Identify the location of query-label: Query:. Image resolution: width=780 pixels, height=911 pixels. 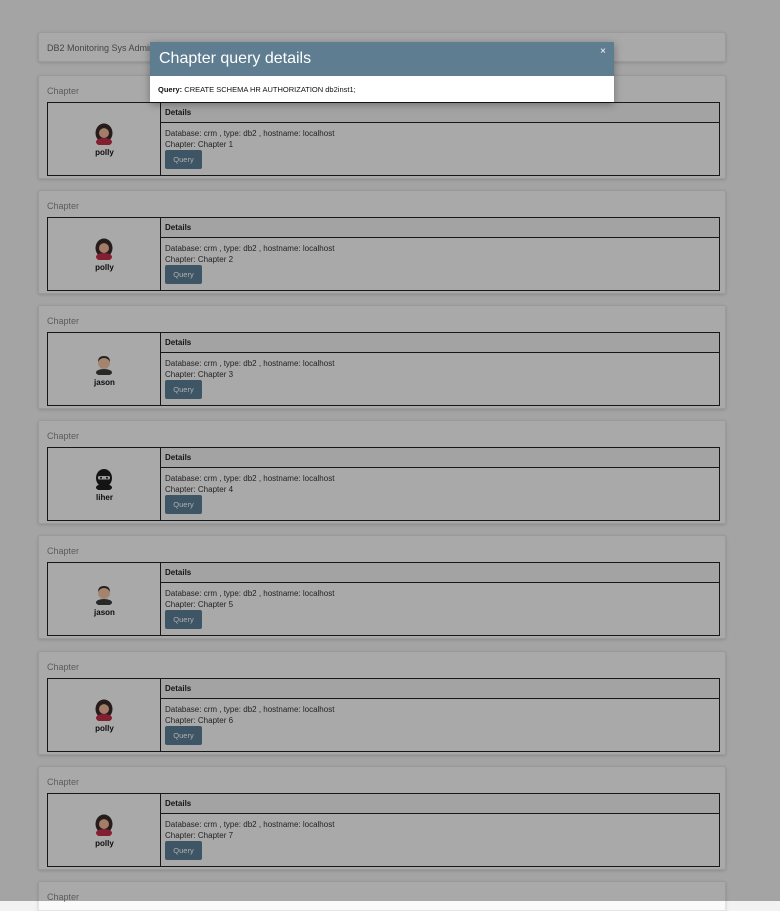
(170, 89).